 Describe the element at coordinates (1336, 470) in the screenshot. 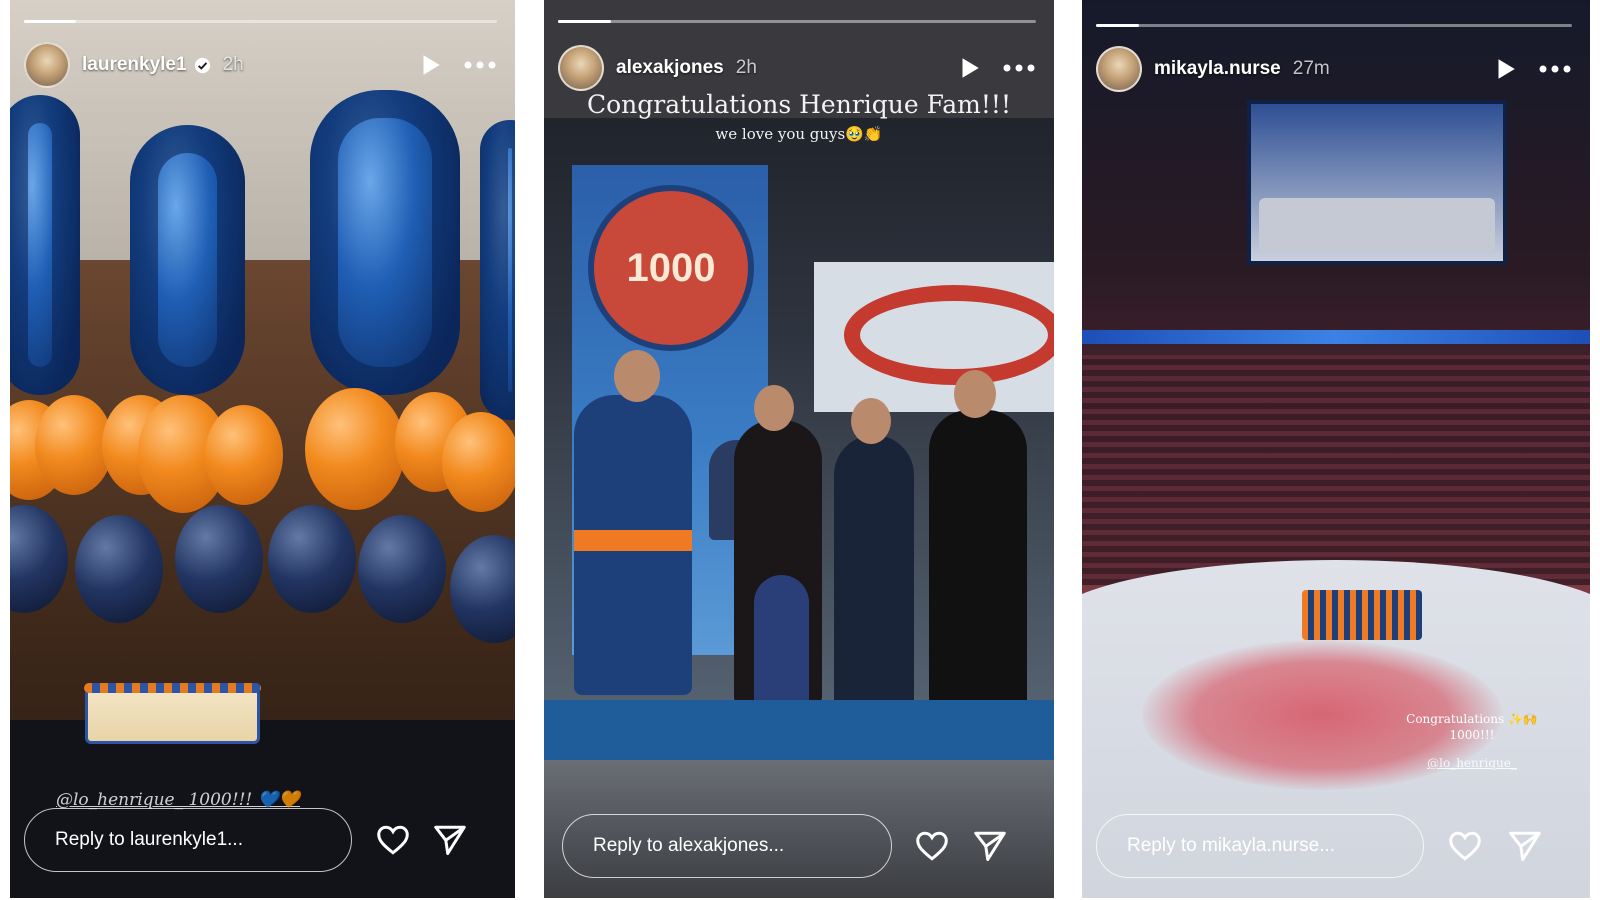

I see `crowd` at that location.